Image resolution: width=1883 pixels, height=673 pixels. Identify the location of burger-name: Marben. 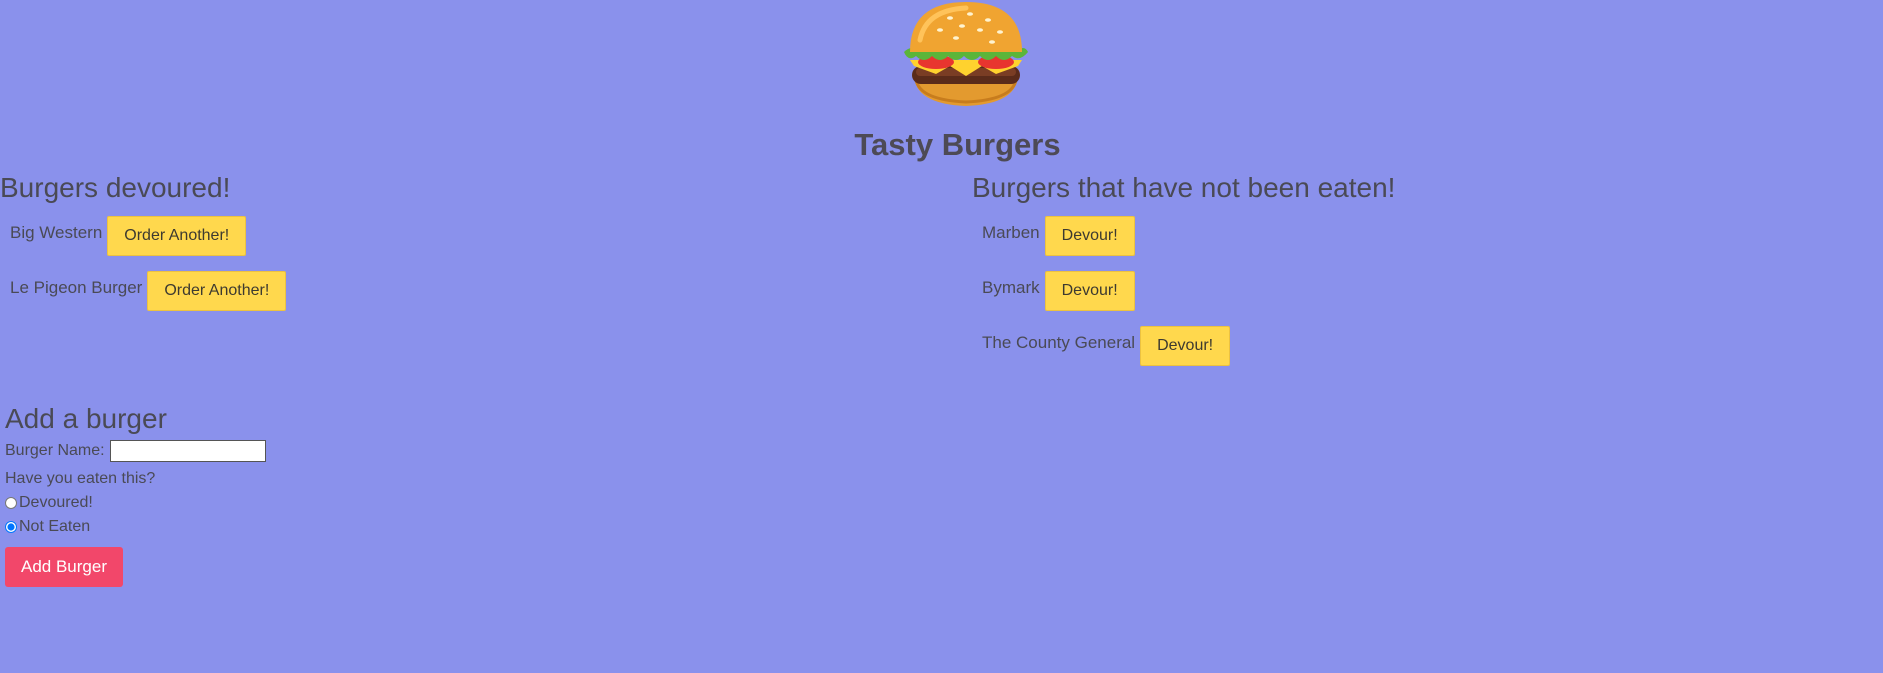
(1011, 232).